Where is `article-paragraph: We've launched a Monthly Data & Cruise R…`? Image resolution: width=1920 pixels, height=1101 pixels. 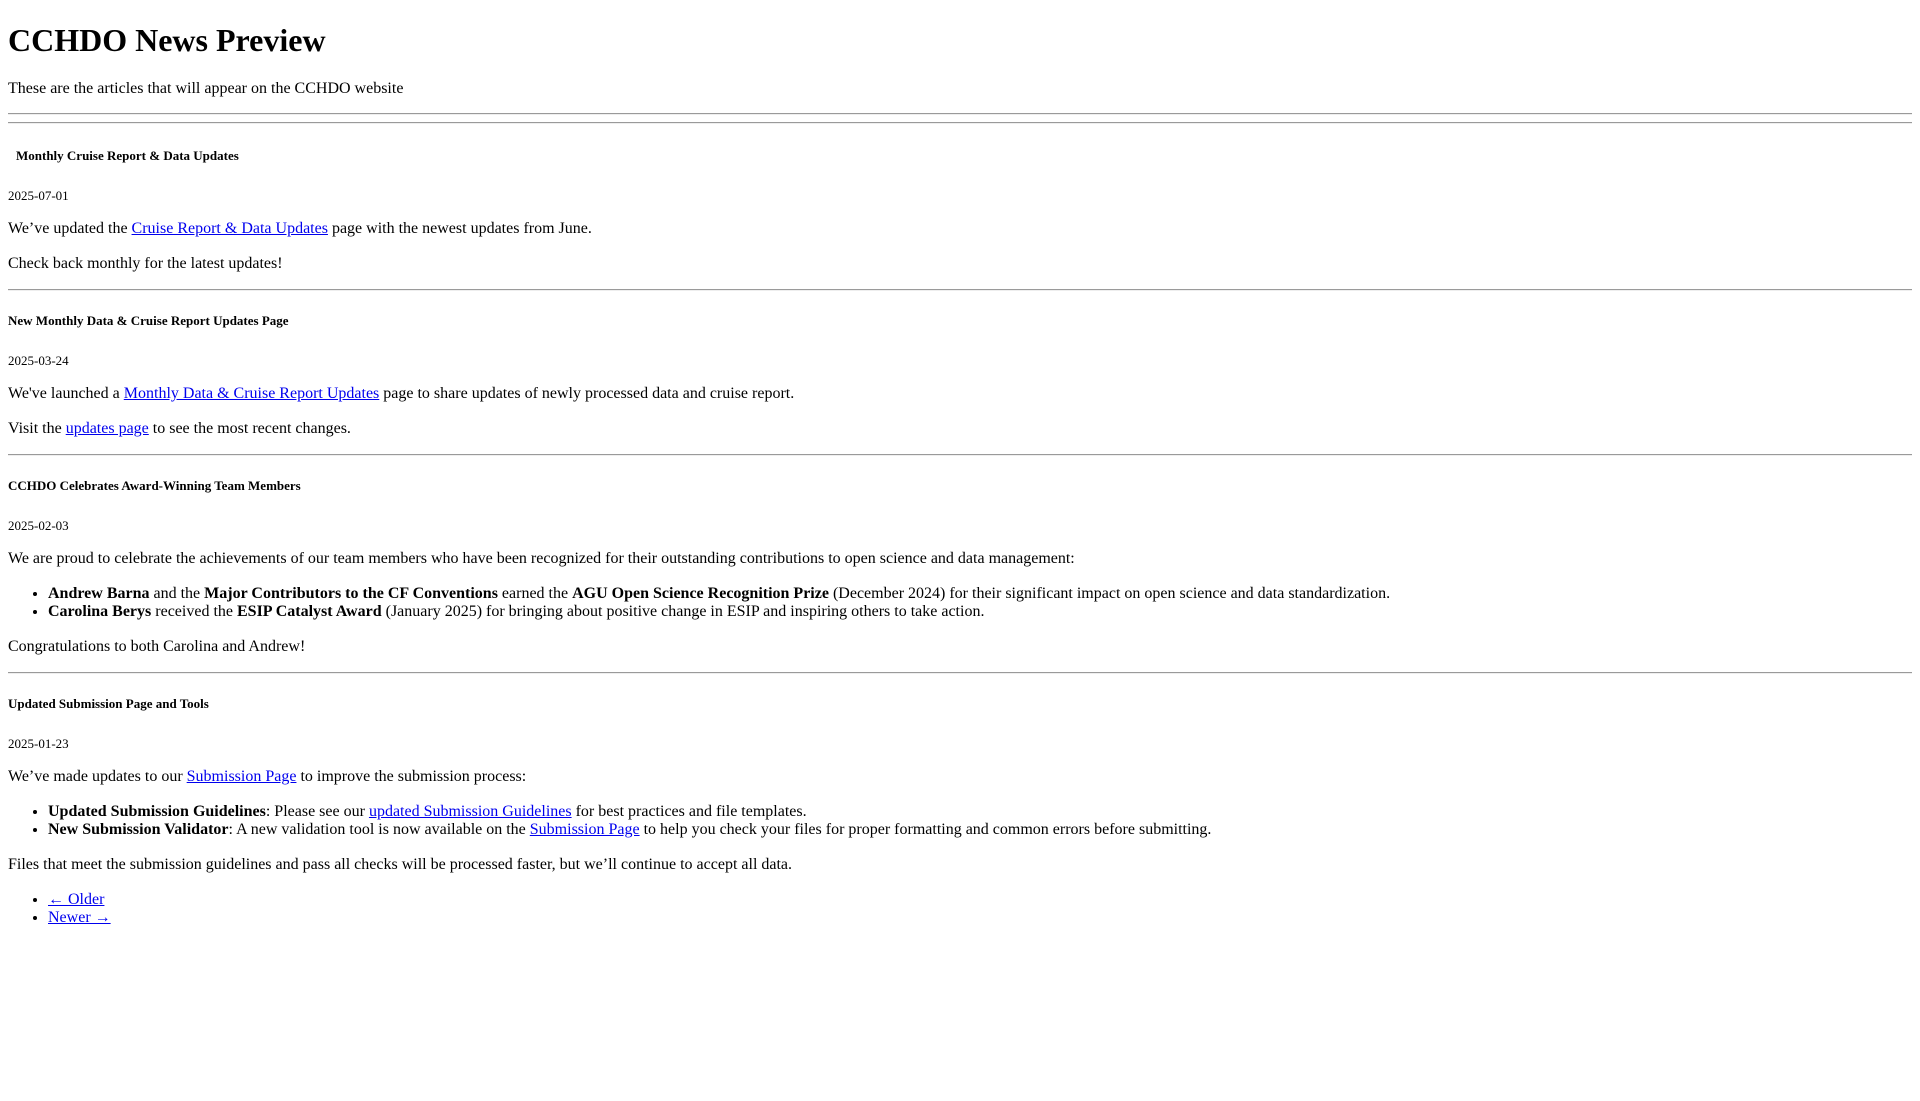 article-paragraph: We've launched a Monthly Data & Cruise R… is located at coordinates (401, 393).